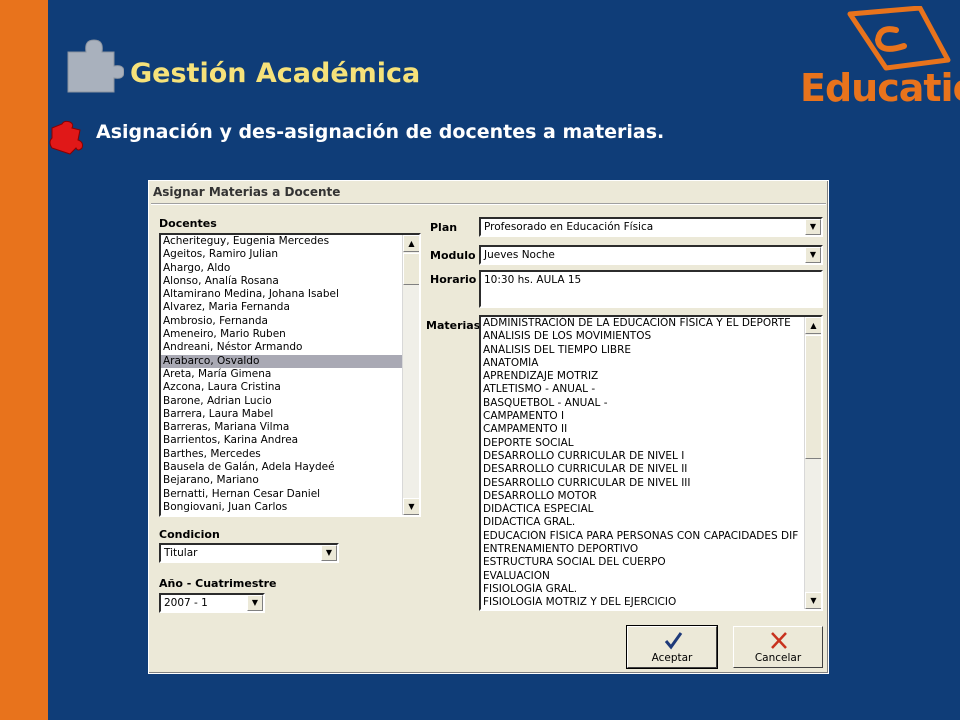 Image resolution: width=960 pixels, height=720 pixels. What do you see at coordinates (642, 416) in the screenshot?
I see `list-item: CAMPAMENTO I` at bounding box center [642, 416].